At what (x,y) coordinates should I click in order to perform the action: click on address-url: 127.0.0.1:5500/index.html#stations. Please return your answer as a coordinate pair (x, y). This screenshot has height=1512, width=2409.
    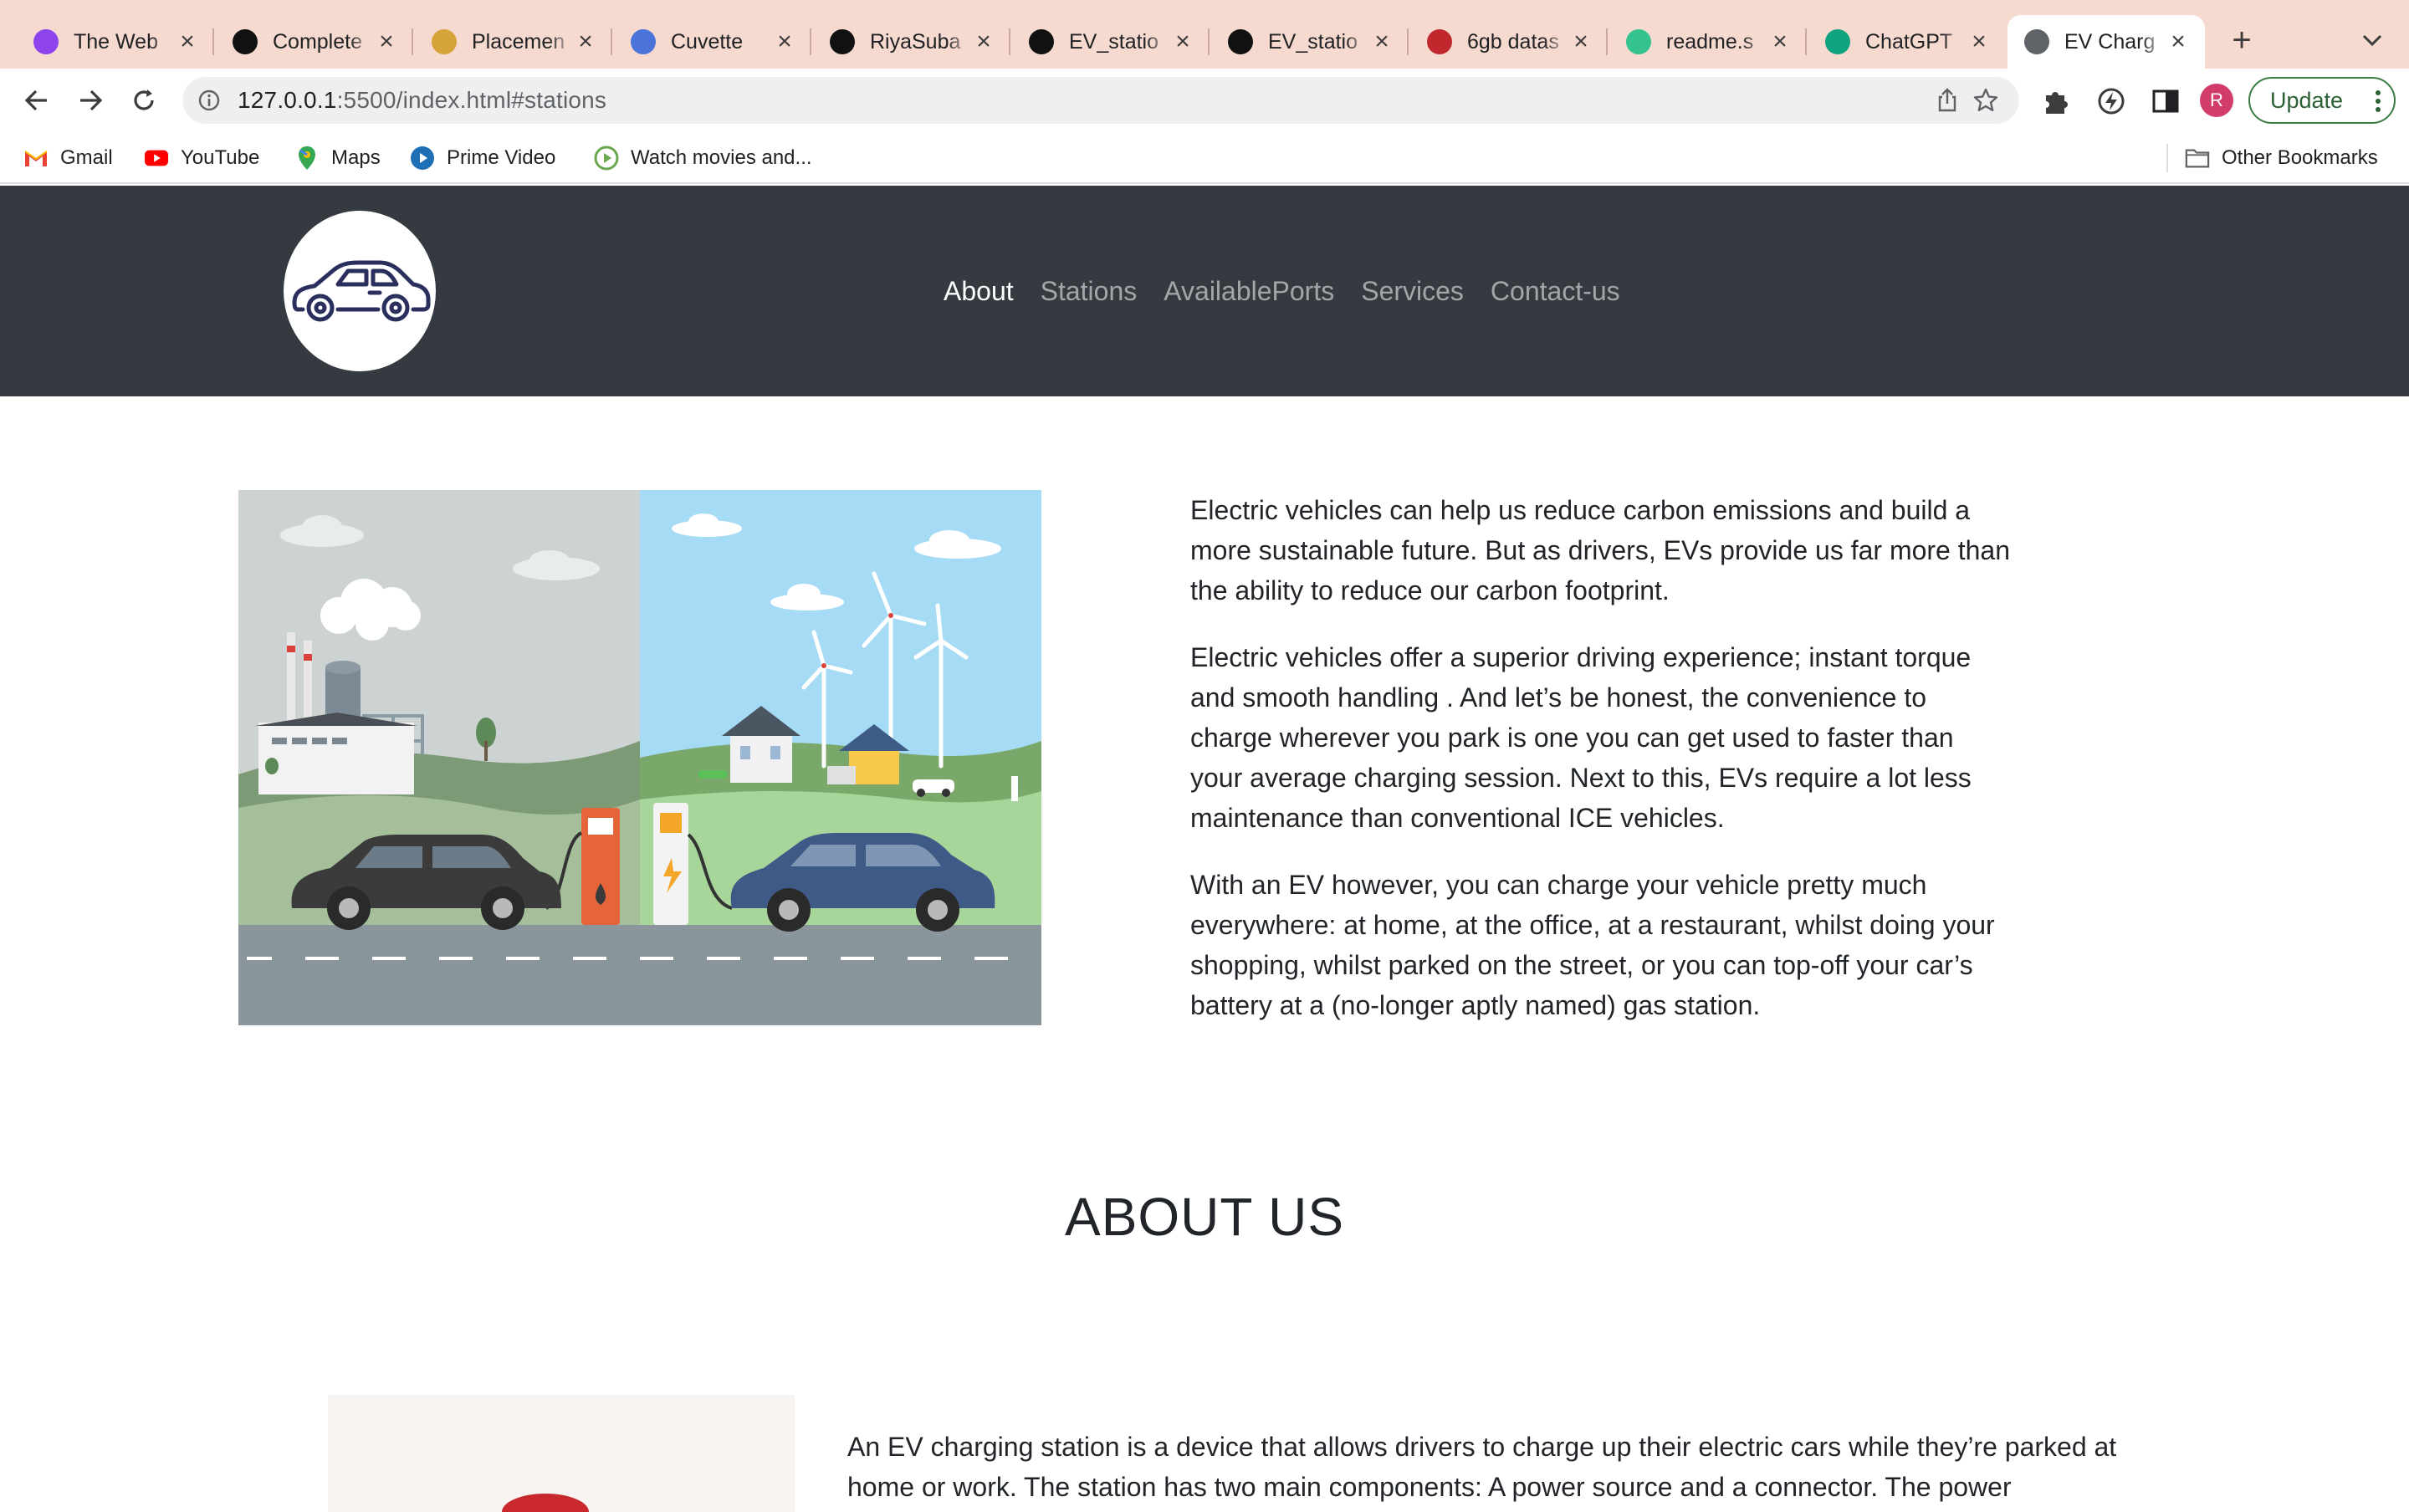
    Looking at the image, I should click on (422, 100).